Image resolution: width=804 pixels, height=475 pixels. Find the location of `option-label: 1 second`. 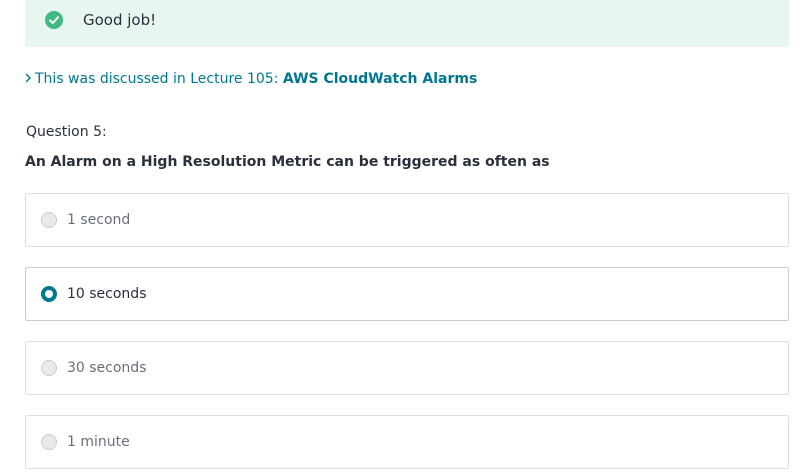

option-label: 1 second is located at coordinates (99, 220).